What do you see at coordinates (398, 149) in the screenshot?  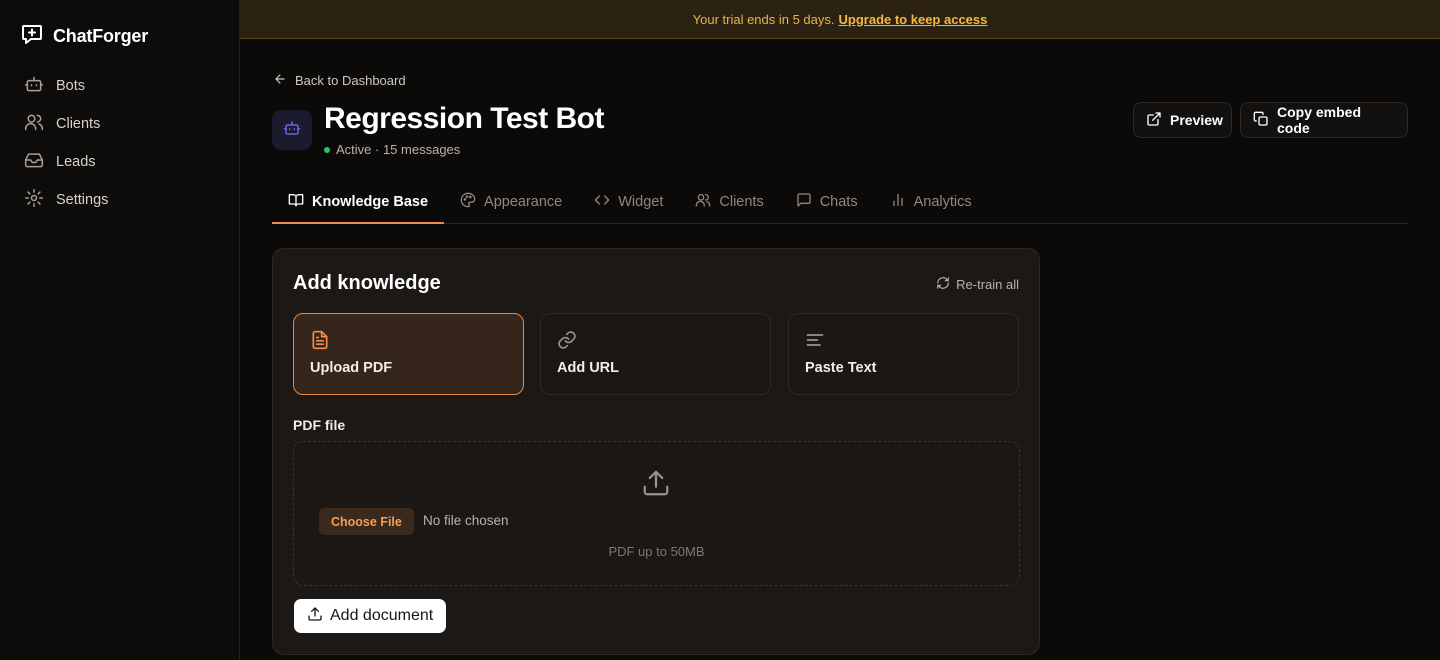 I see `status-text: Active · 15 messages` at bounding box center [398, 149].